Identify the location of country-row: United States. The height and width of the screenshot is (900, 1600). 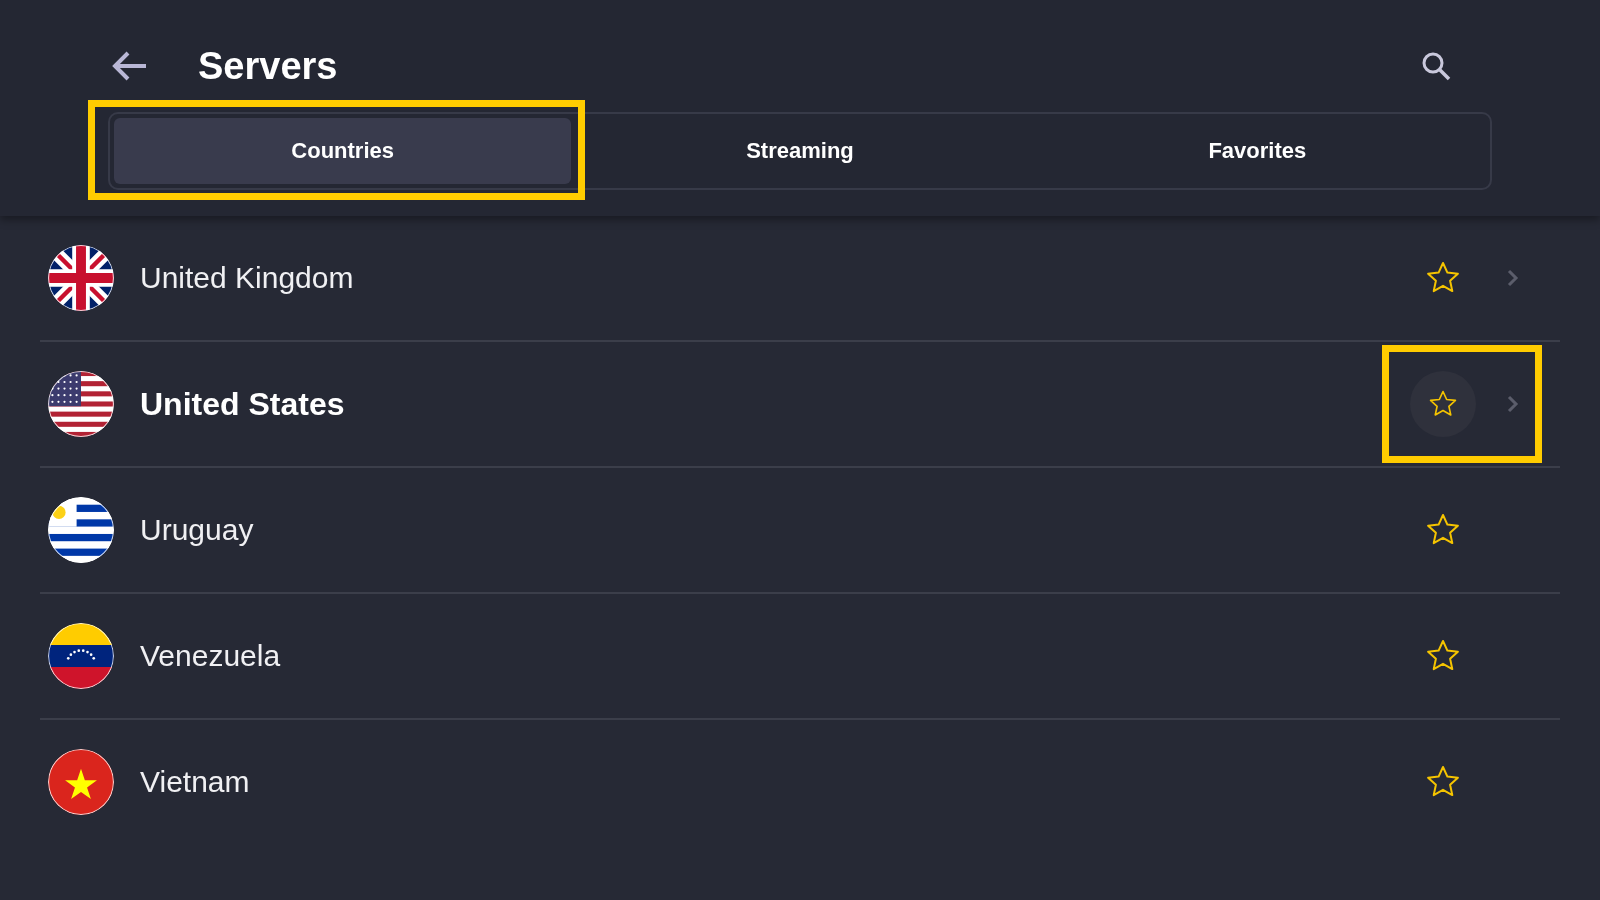
(800, 405).